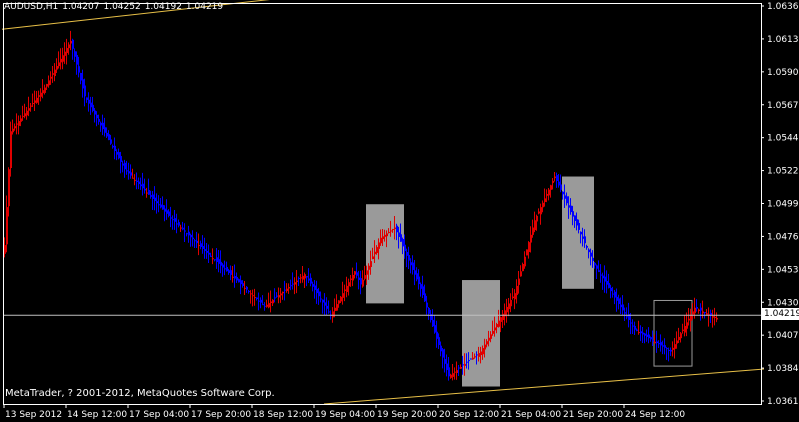 The image size is (799, 422). What do you see at coordinates (783, 303) in the screenshot?
I see `y-tick-label: 1.04305` at bounding box center [783, 303].